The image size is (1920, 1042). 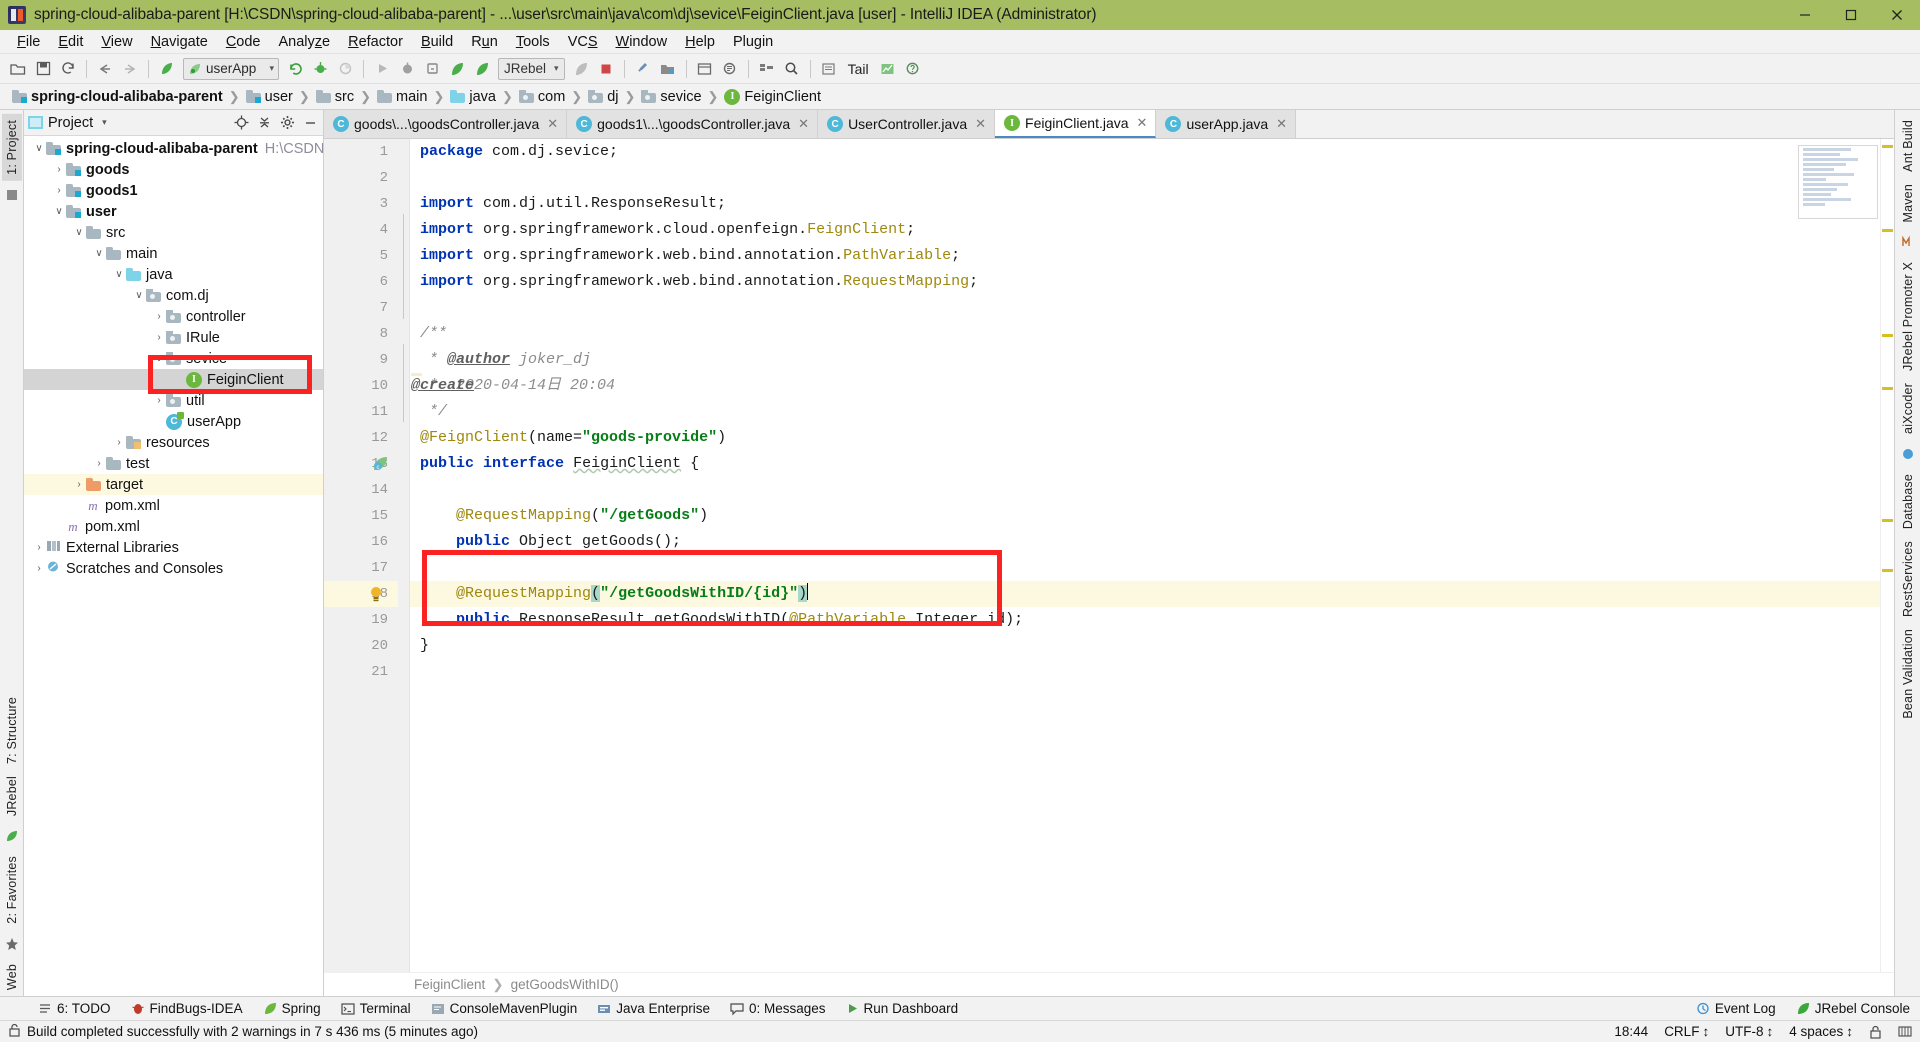 What do you see at coordinates (376, 1008) in the screenshot?
I see `bottom-tool-terminal: Terminal` at bounding box center [376, 1008].